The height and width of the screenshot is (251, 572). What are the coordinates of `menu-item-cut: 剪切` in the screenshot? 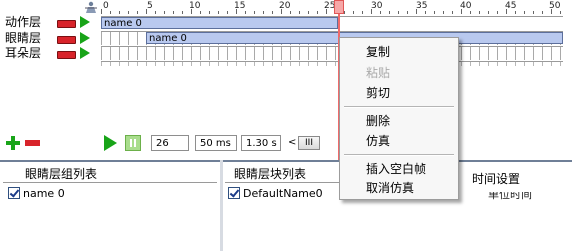 It's located at (378, 93).